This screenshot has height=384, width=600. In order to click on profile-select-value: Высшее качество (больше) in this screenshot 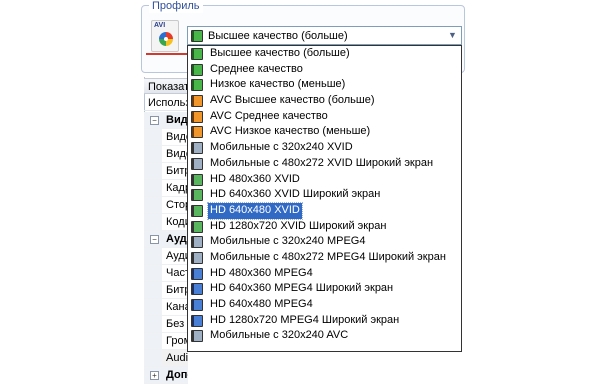, I will do `click(278, 36)`.